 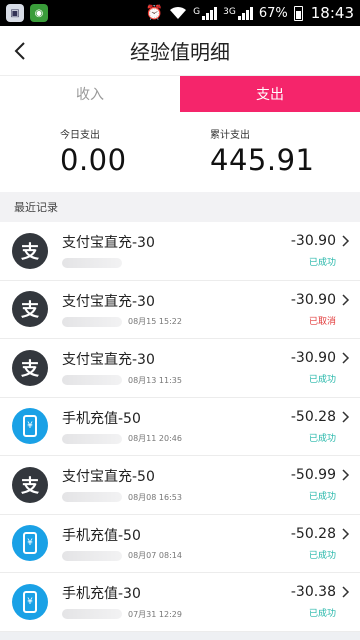 What do you see at coordinates (155, 556) in the screenshot?
I see `record-date: 08月07 08:14` at bounding box center [155, 556].